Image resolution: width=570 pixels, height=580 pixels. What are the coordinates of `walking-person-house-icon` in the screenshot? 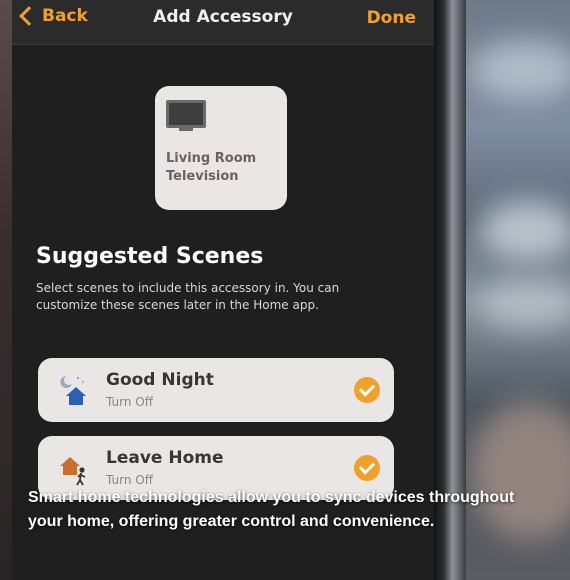 It's located at (73, 471).